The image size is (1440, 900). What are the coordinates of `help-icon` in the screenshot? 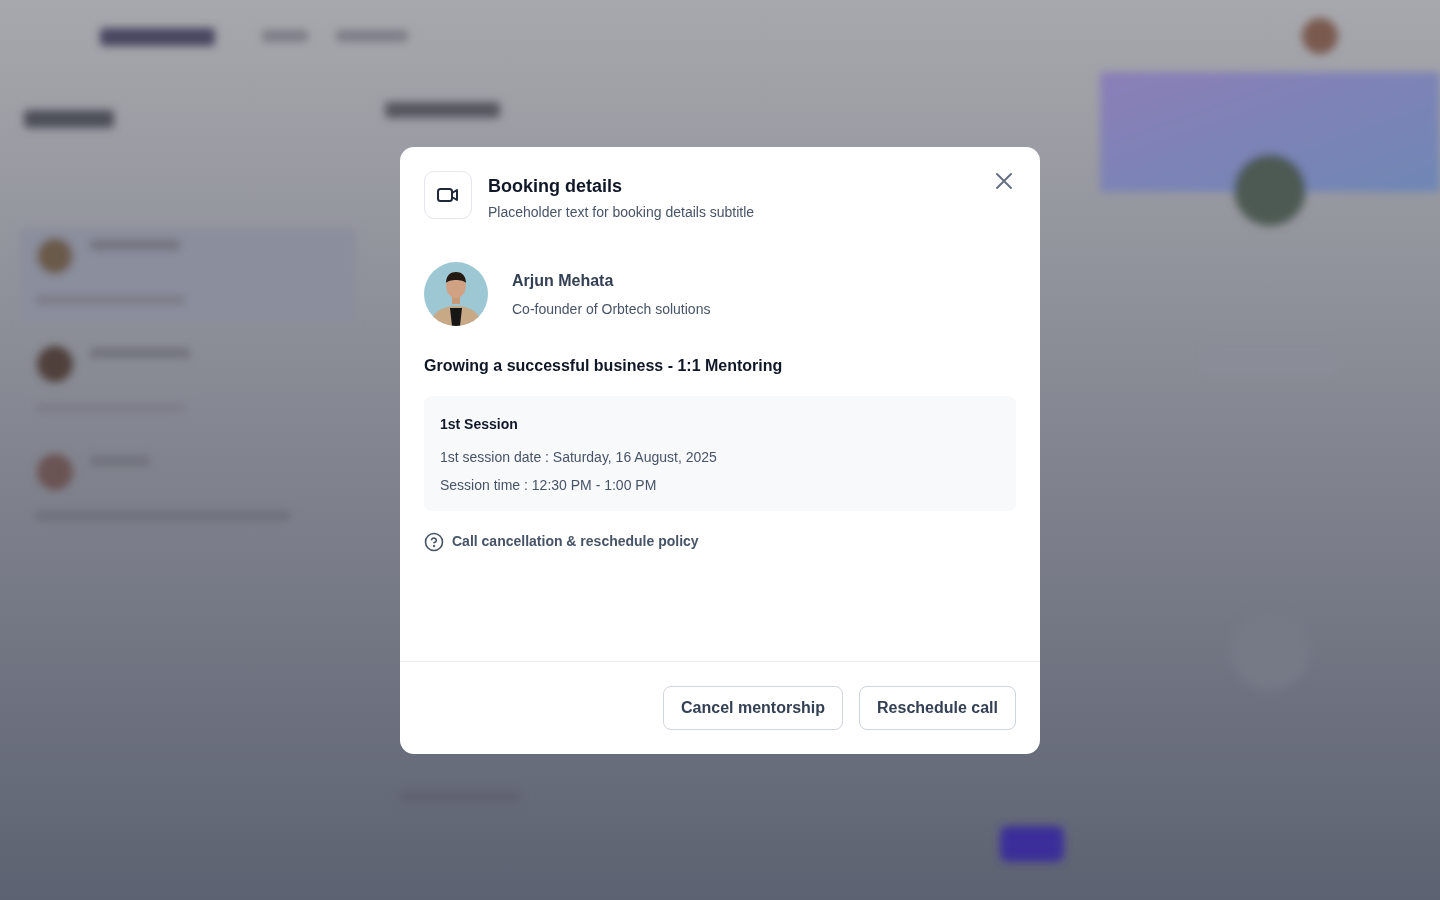 It's located at (434, 541).